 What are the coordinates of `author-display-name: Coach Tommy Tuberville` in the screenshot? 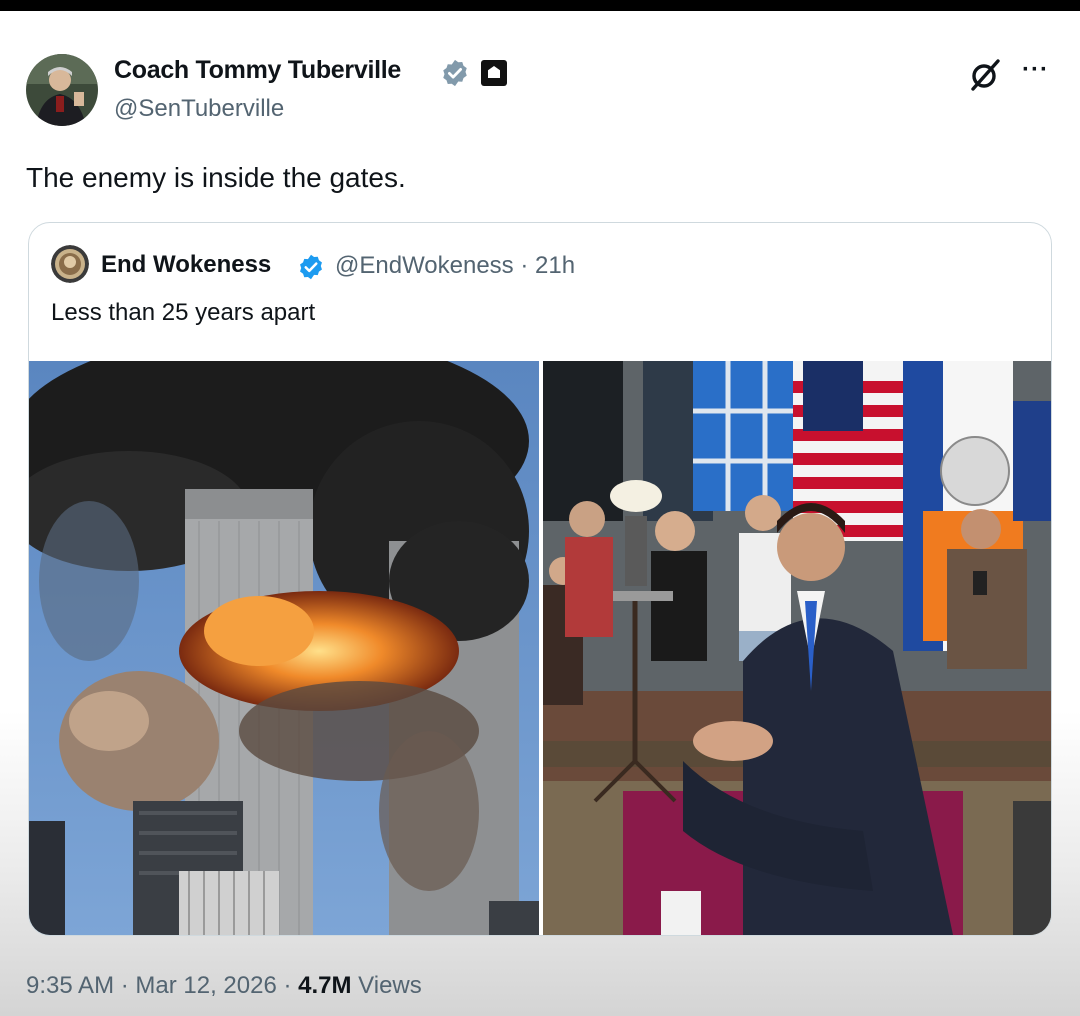 It's located at (257, 70).